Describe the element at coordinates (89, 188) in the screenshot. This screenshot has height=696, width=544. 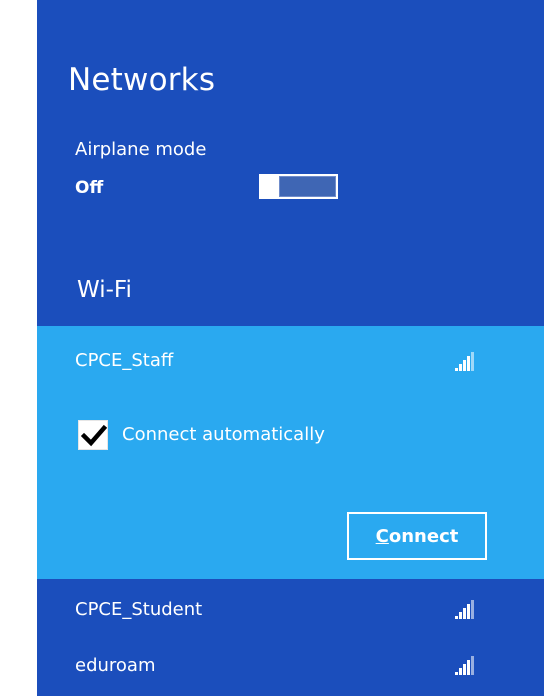
I see `airplane-mode-state: Off` at that location.